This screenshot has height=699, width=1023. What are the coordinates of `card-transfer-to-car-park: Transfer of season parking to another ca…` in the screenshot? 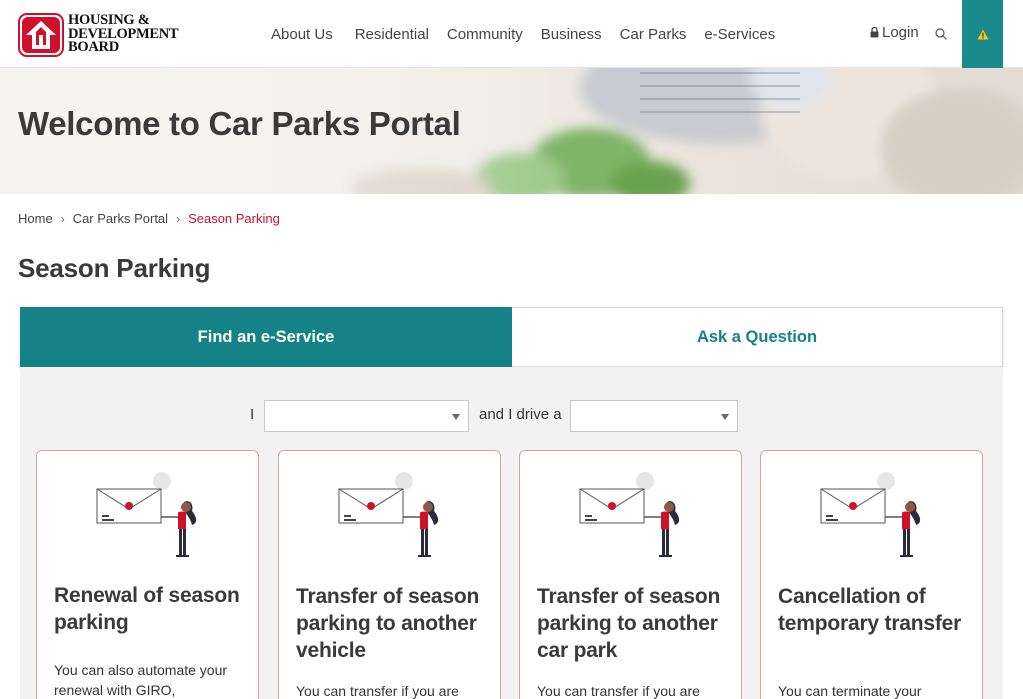 It's located at (630, 574).